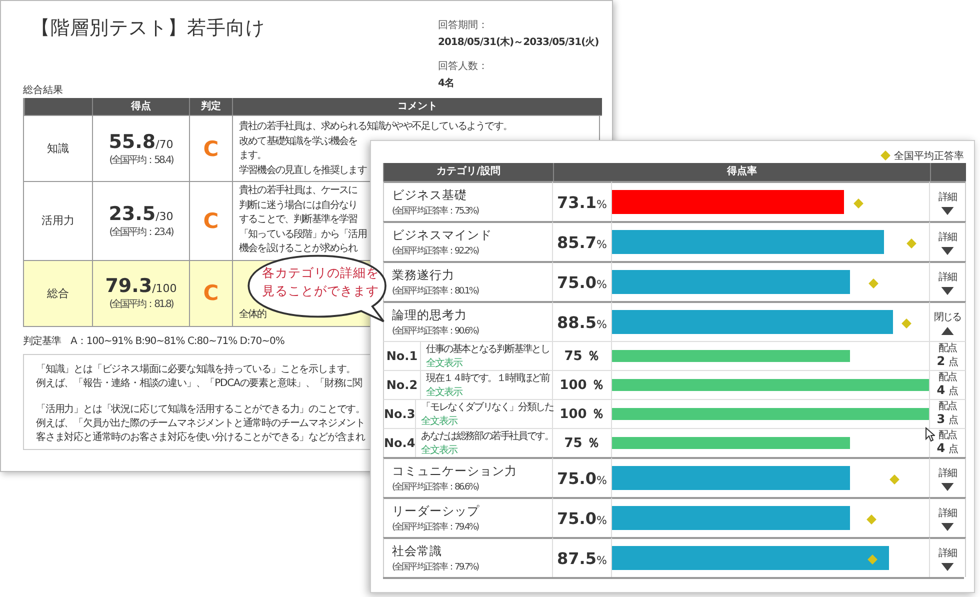  Describe the element at coordinates (298, 220) in the screenshot. I see `comment-line: することで、判断基準を学習` at that location.